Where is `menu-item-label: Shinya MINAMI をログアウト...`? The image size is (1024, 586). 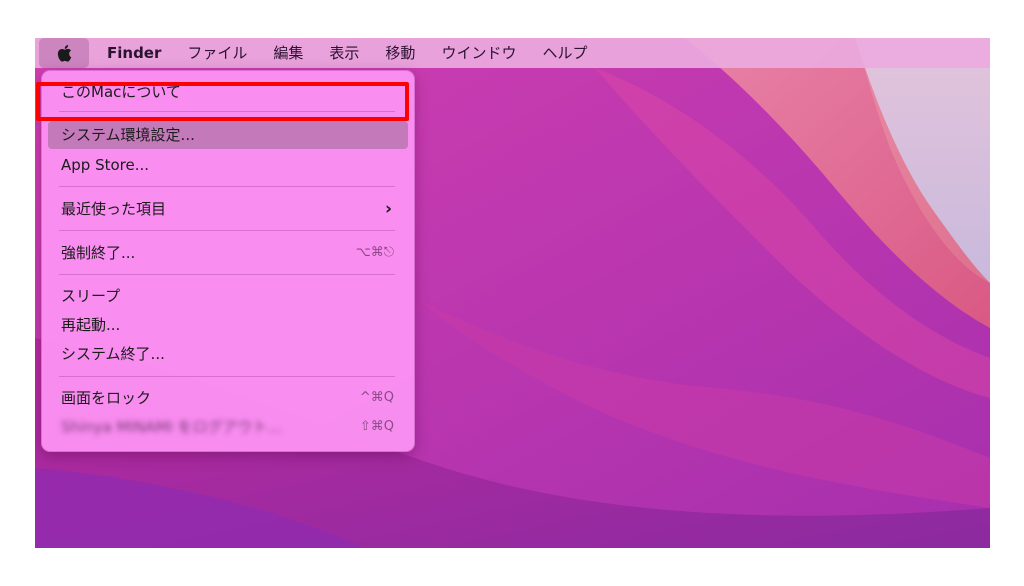 menu-item-label: Shinya MINAMI をログアウト... is located at coordinates (171, 427).